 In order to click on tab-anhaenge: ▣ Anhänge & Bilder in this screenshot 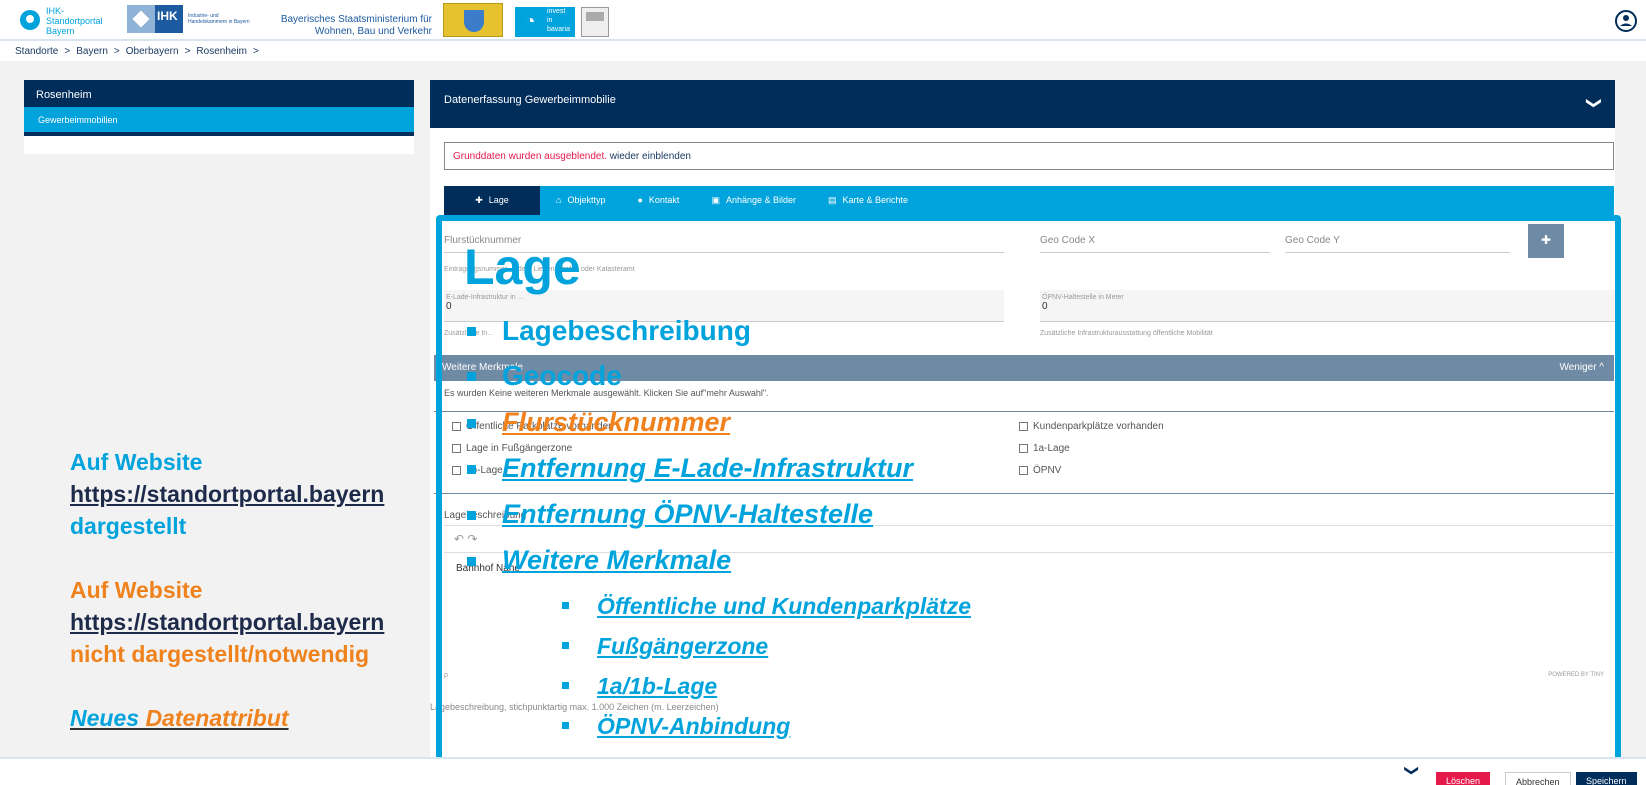, I will do `click(753, 201)`.